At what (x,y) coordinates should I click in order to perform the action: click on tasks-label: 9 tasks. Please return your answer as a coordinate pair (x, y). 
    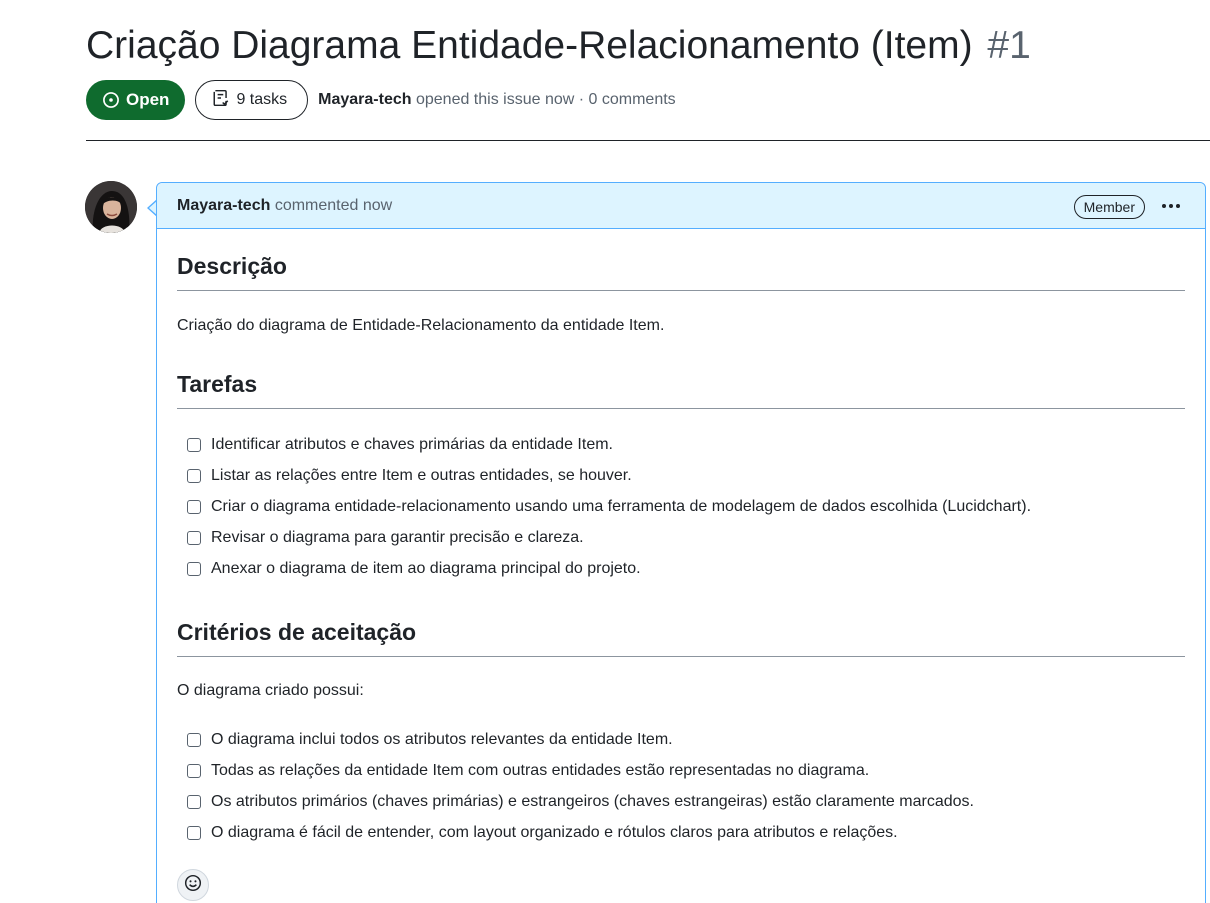
    Looking at the image, I should click on (262, 99).